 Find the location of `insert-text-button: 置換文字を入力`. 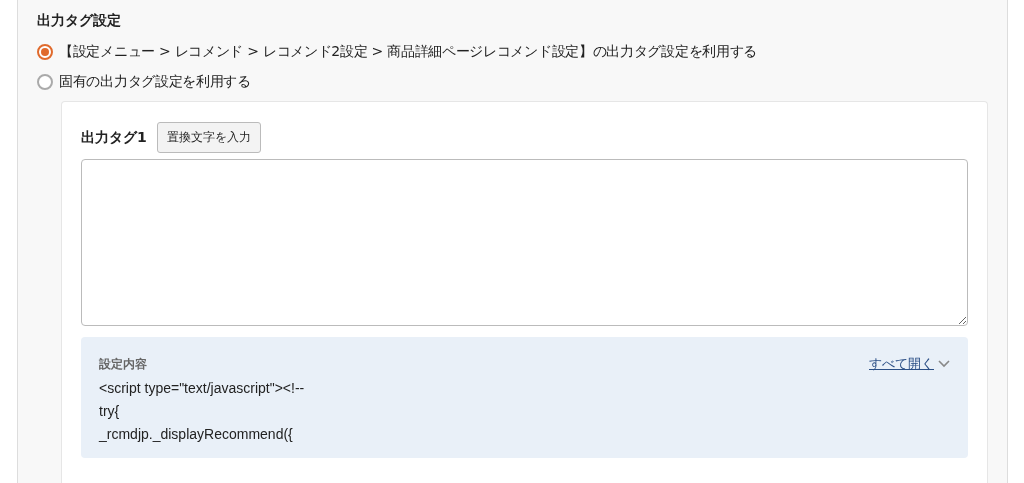

insert-text-button: 置換文字を入力 is located at coordinates (208, 137).